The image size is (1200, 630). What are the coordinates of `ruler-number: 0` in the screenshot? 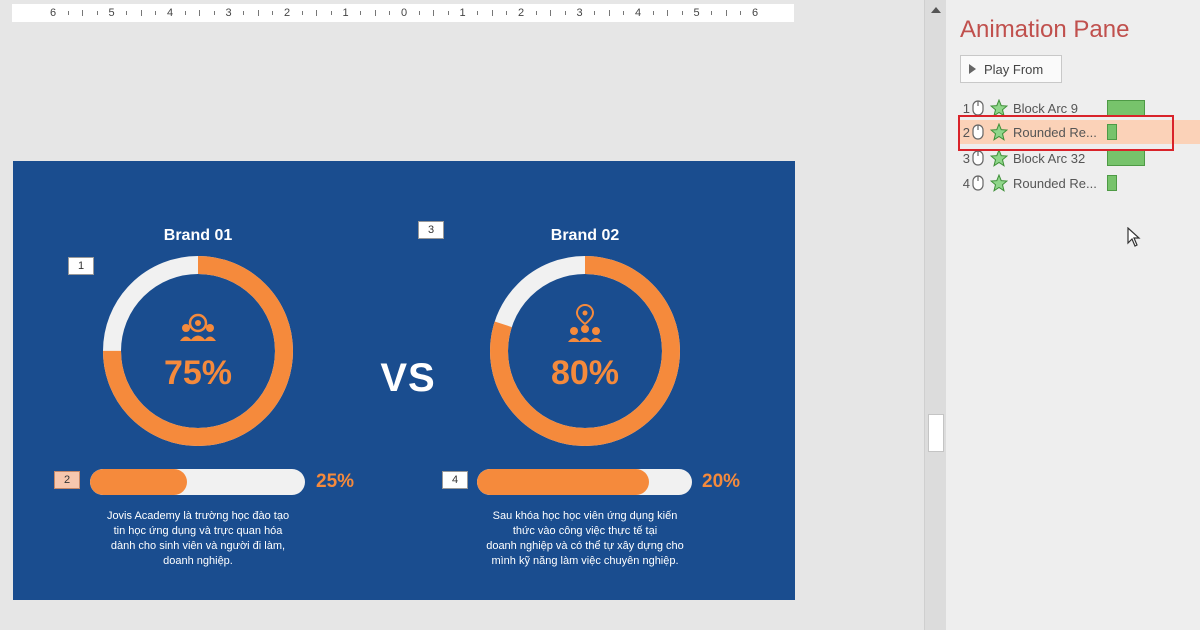 It's located at (404, 13).